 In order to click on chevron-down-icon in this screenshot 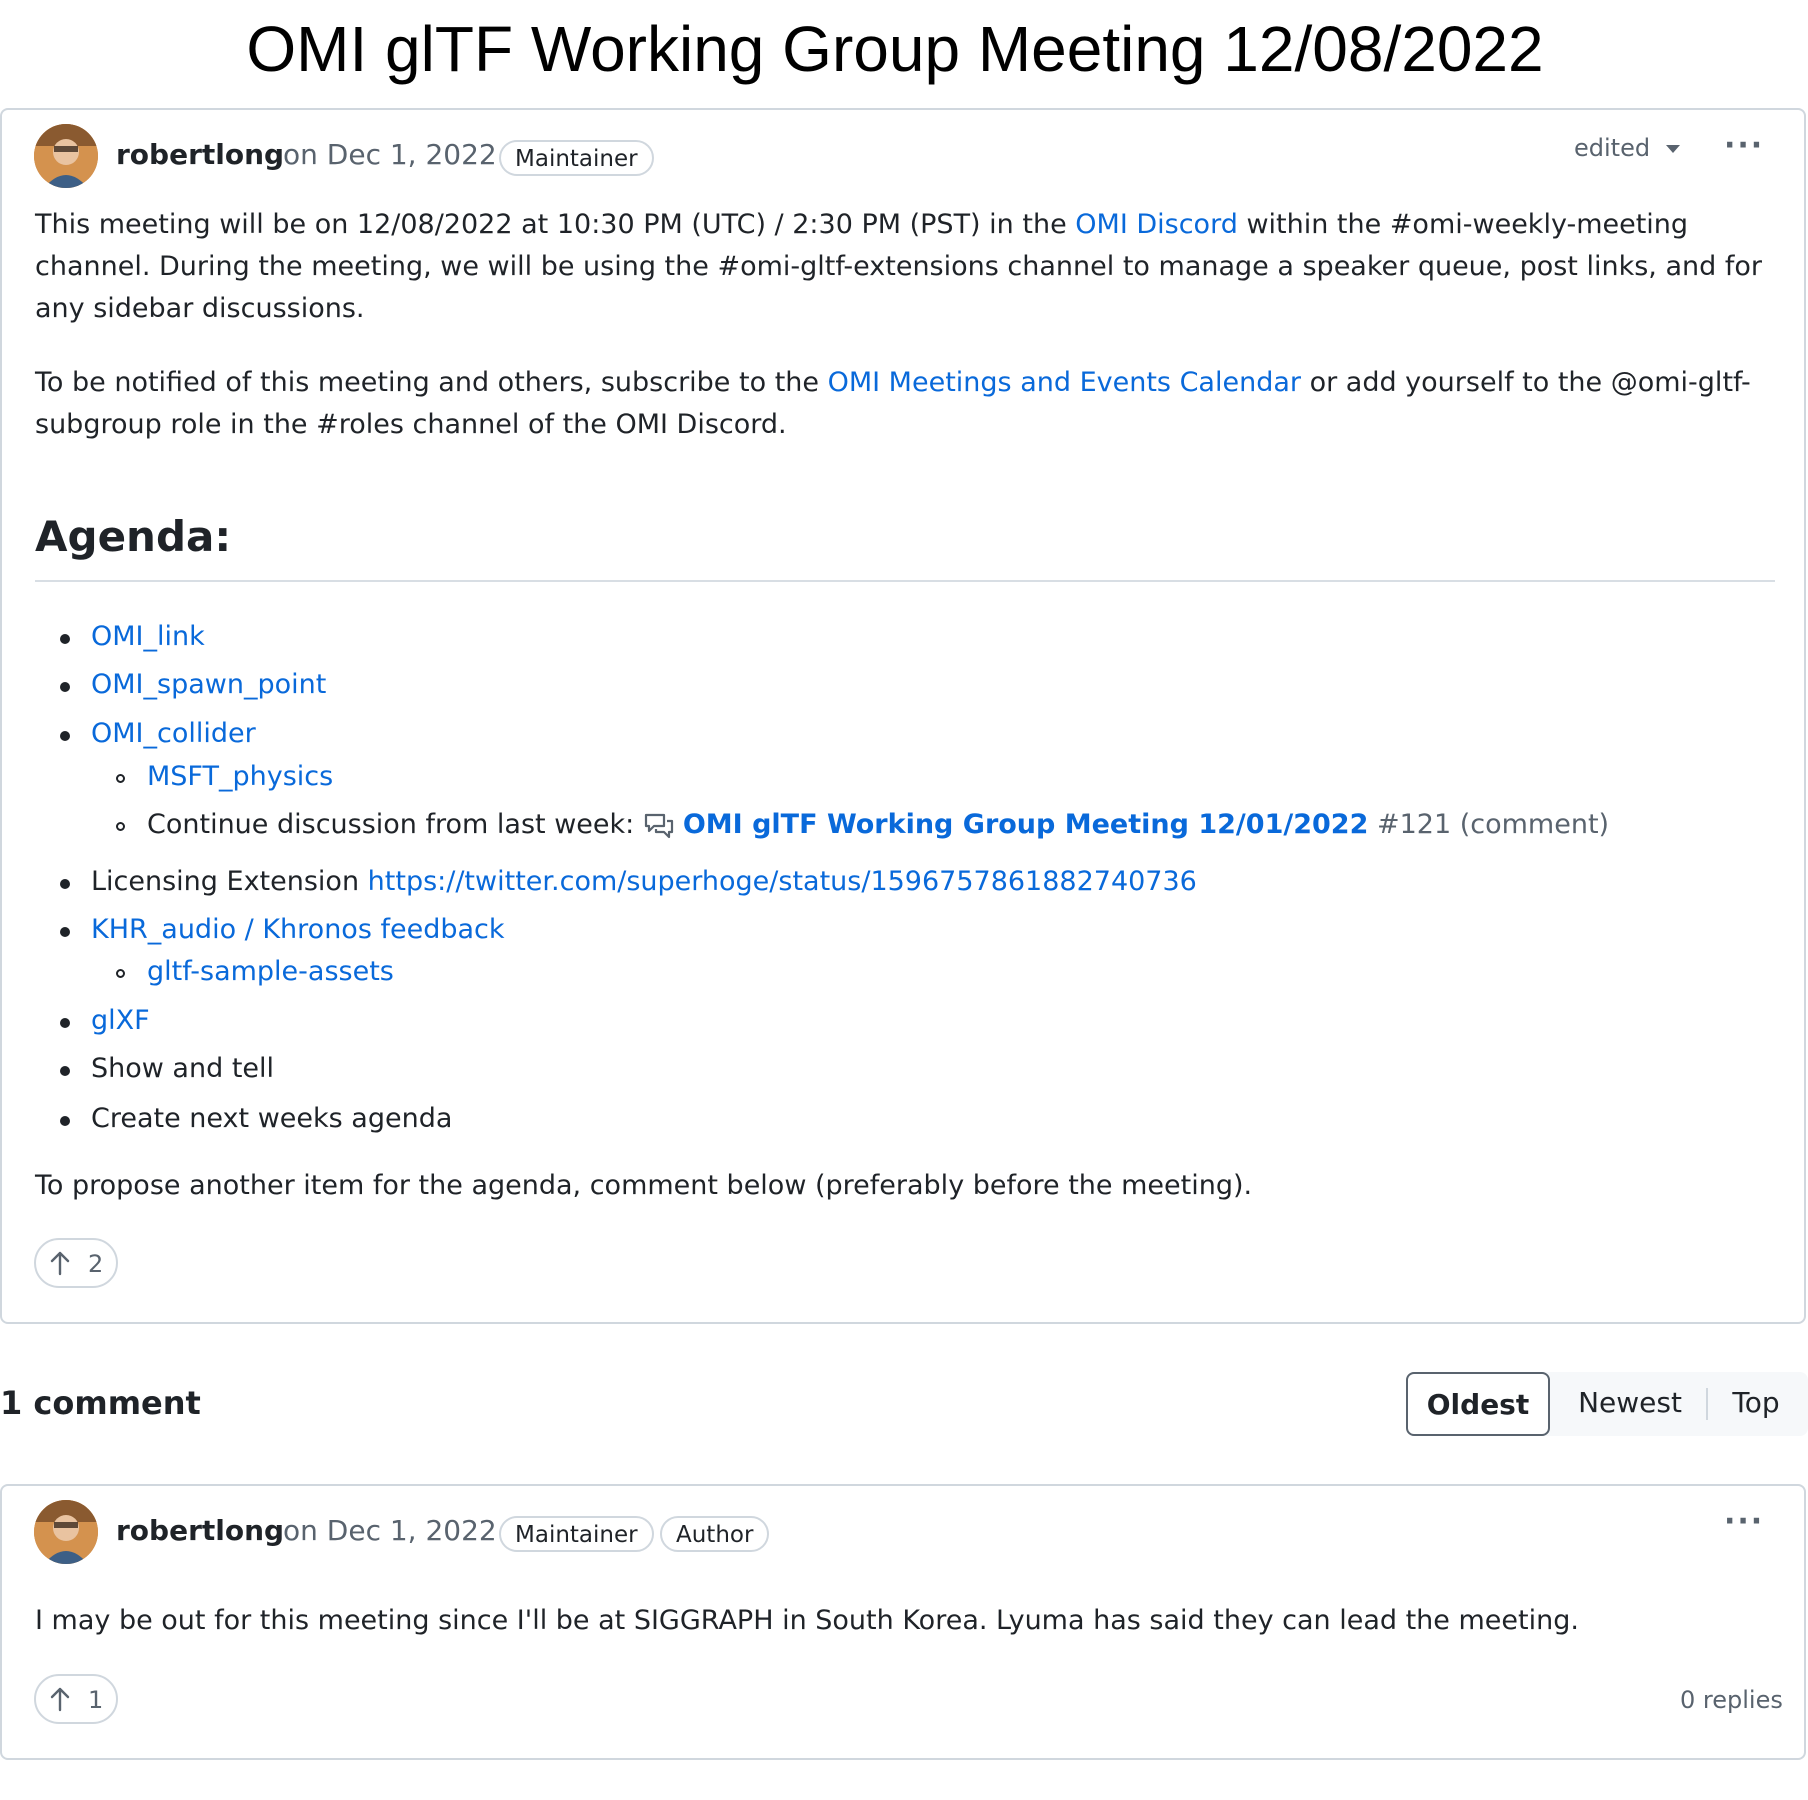, I will do `click(1673, 149)`.